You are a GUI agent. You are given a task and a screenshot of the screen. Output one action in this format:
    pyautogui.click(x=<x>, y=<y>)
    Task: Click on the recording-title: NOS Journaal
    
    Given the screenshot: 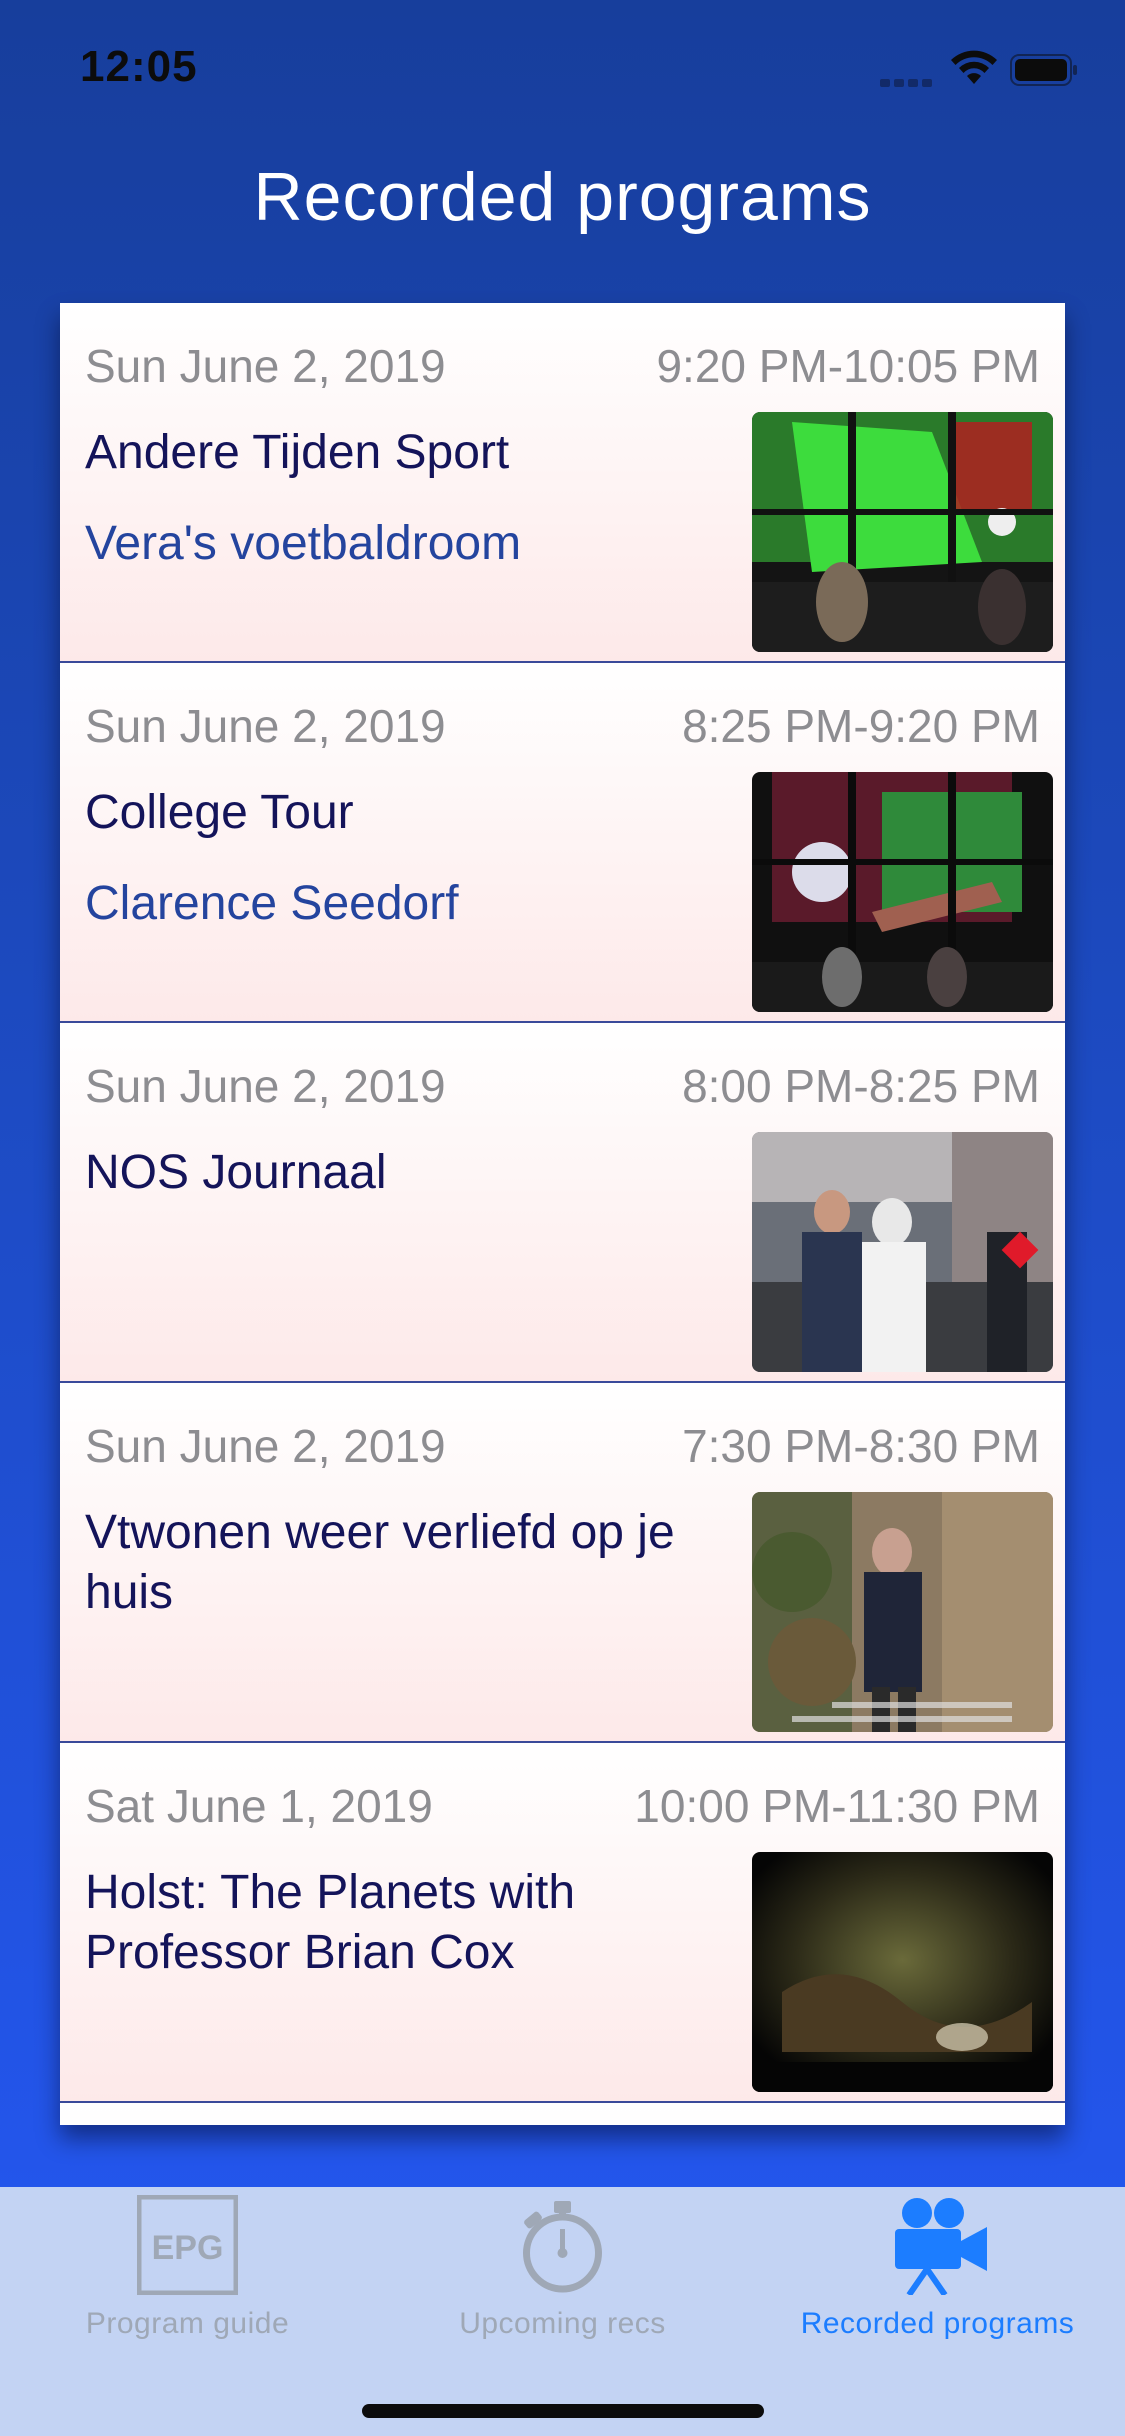 What is the action you would take?
    pyautogui.click(x=236, y=1172)
    